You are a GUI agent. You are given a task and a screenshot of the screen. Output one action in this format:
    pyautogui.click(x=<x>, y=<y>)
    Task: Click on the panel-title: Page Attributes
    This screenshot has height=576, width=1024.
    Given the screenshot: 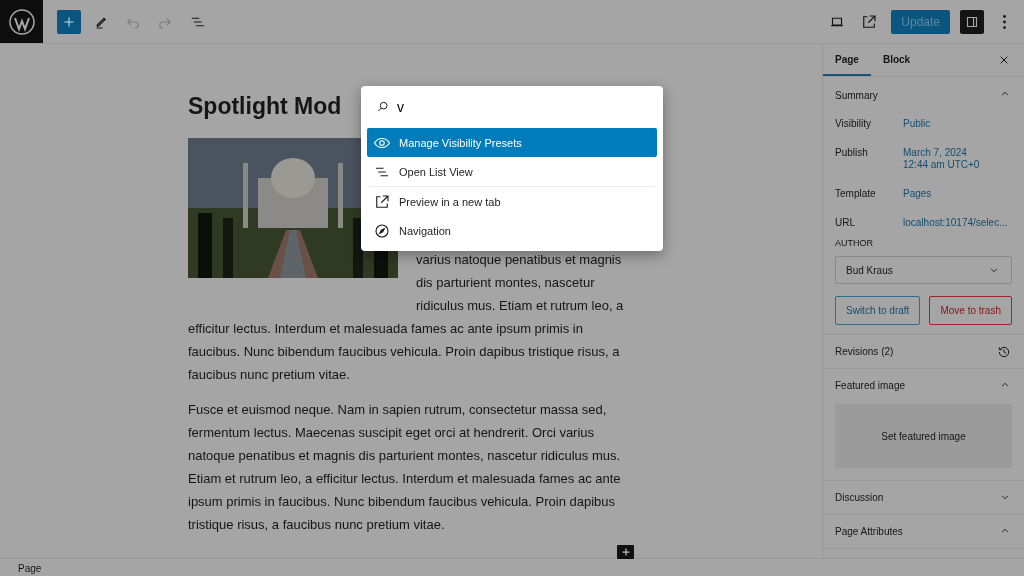 What is the action you would take?
    pyautogui.click(x=869, y=531)
    